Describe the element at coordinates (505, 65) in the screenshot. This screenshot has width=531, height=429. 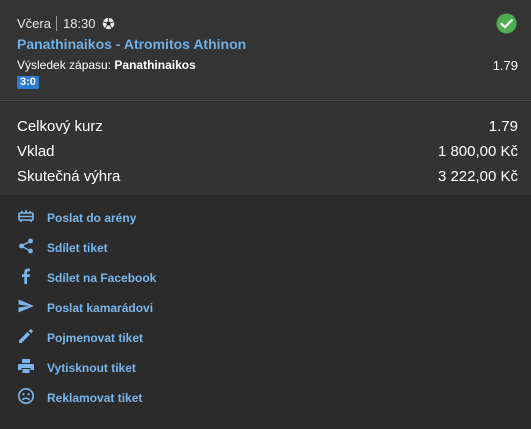
I see `selection-odds: 1.79` at that location.